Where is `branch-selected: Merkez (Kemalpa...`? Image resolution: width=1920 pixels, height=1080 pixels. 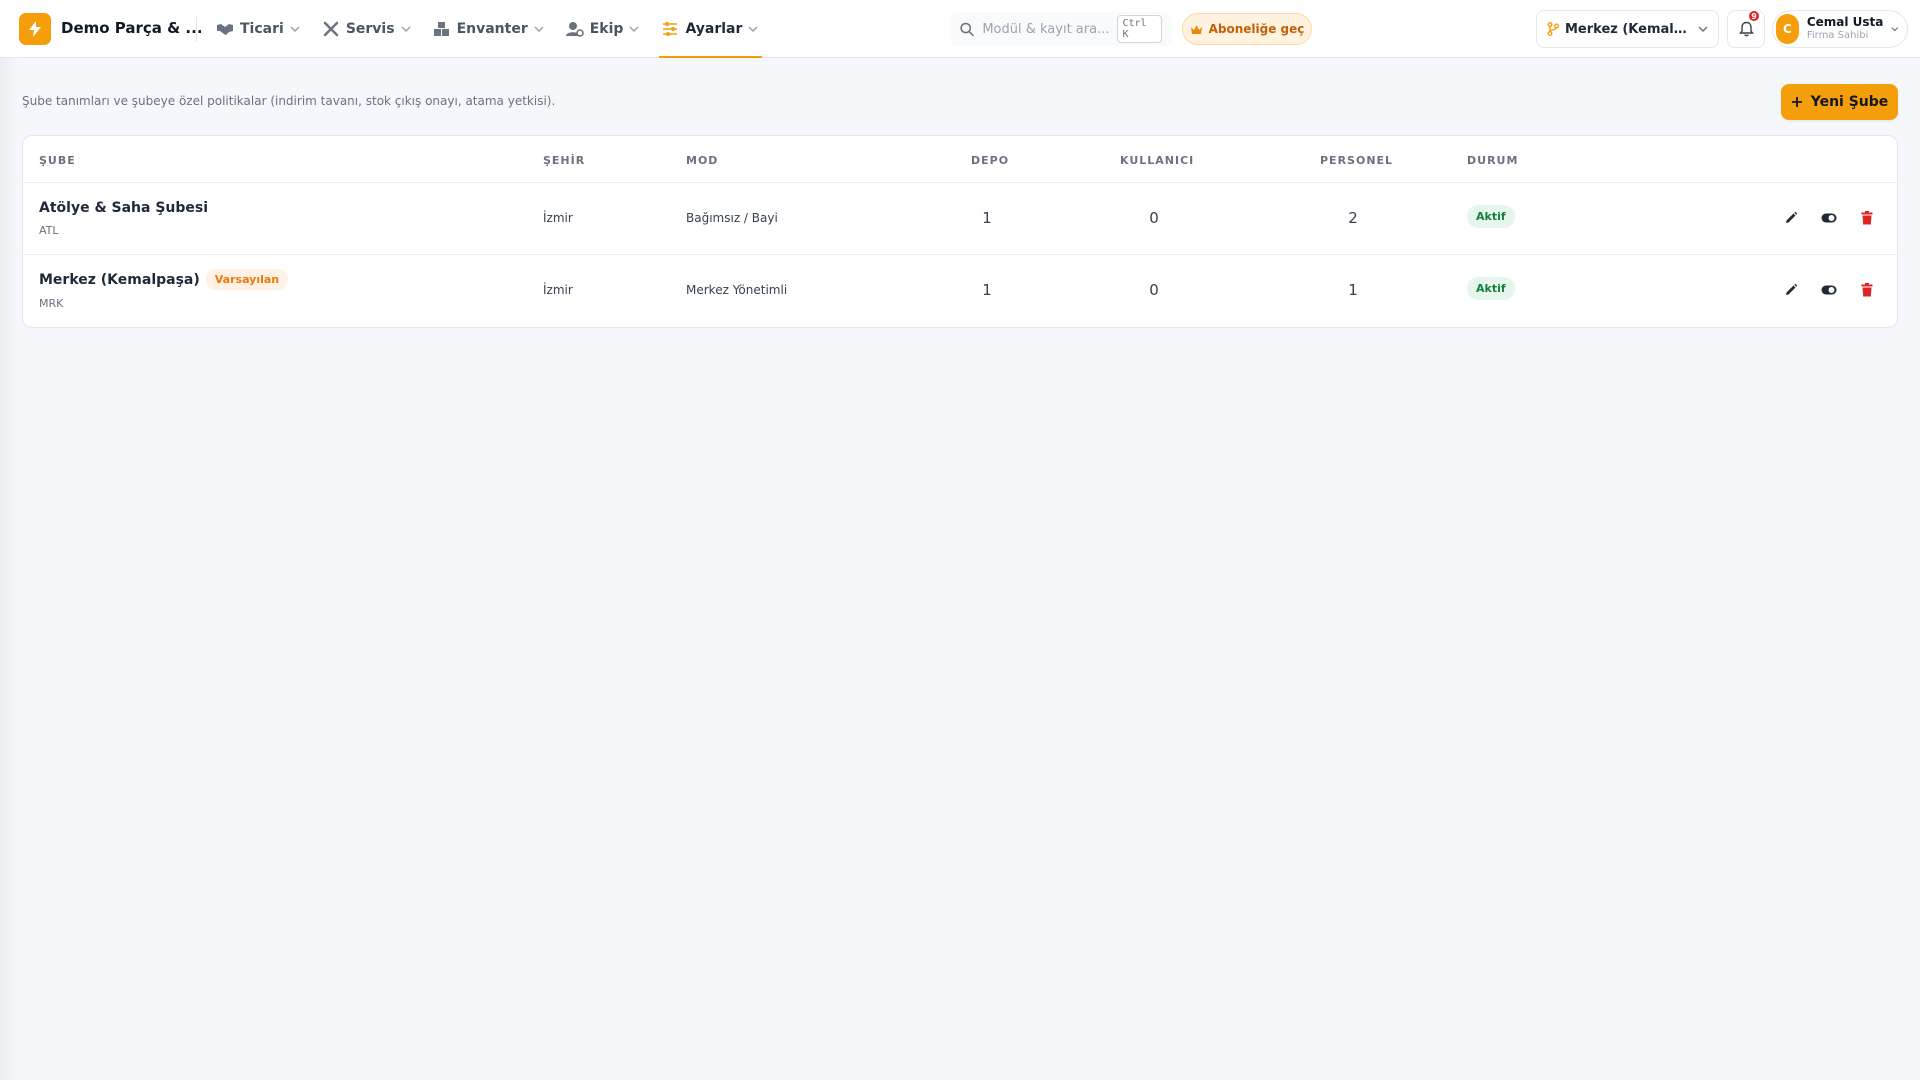
branch-selected: Merkez (Kemalpa... is located at coordinates (1628, 29).